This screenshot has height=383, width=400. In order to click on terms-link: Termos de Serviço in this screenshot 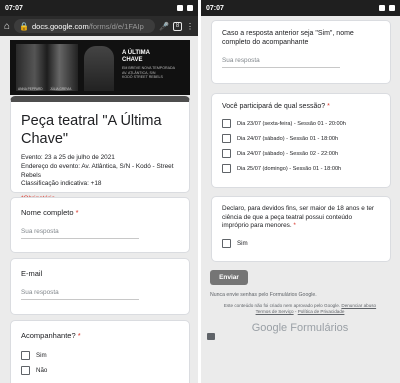, I will do `click(275, 311)`.